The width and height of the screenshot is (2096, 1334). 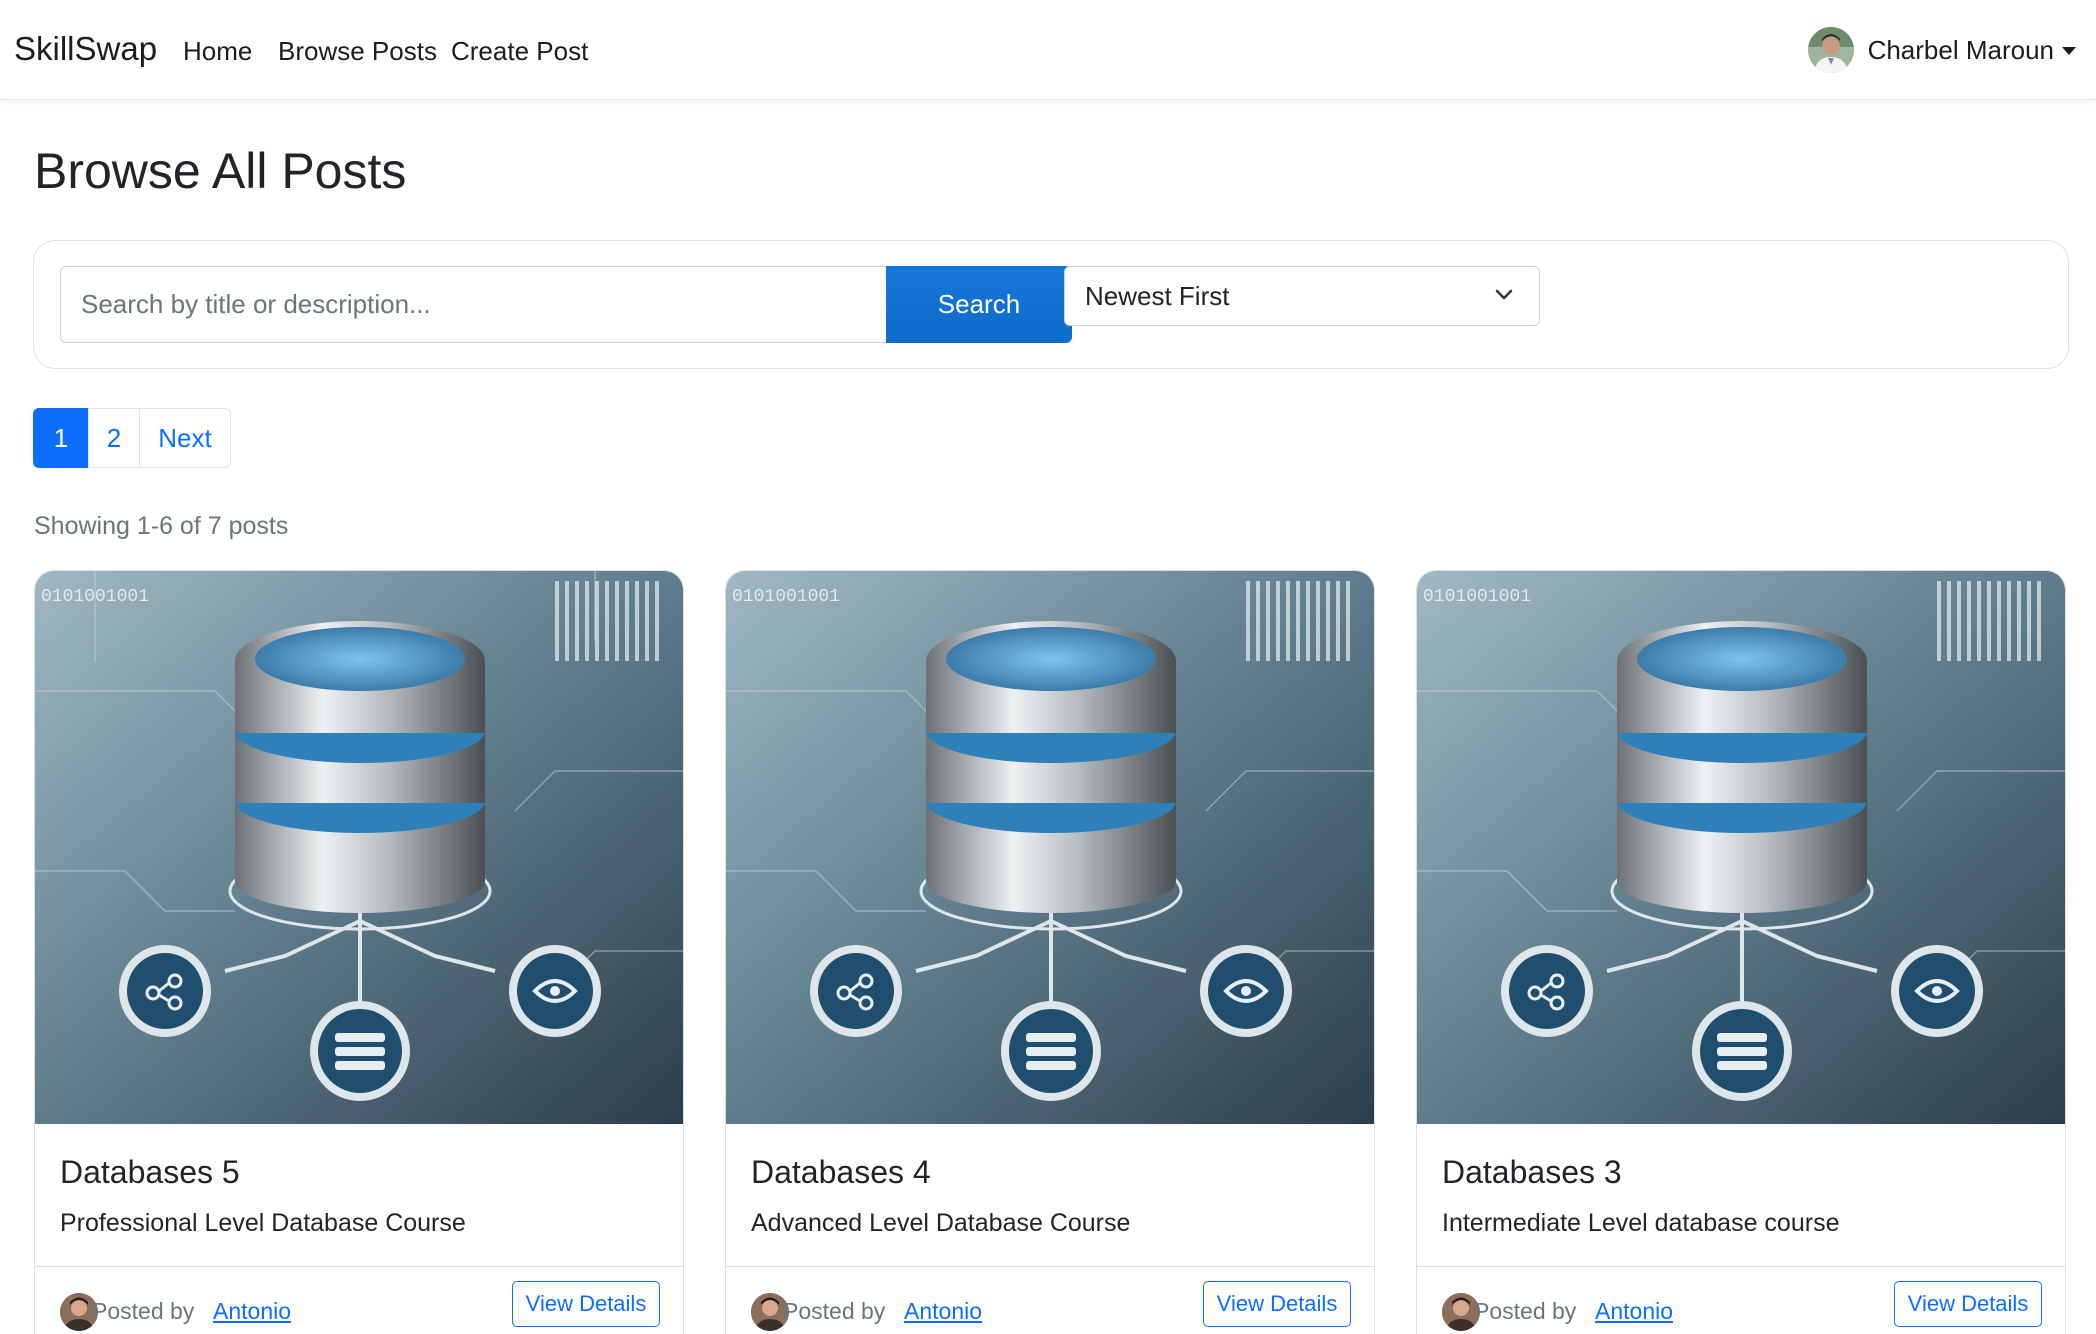 What do you see at coordinates (1960, 49) in the screenshot?
I see `user-name: Charbel Maroun` at bounding box center [1960, 49].